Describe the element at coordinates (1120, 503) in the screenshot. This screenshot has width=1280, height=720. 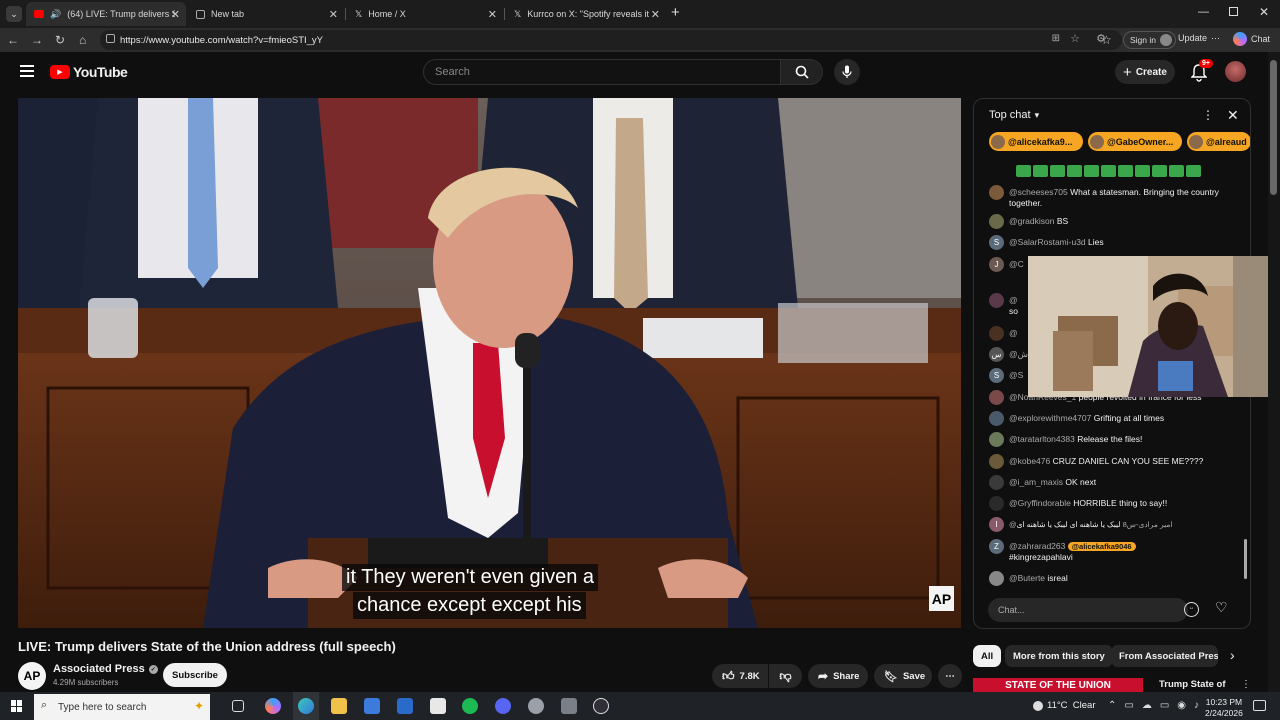
I see `chat-text: HORRIBLE thing to say!!` at that location.